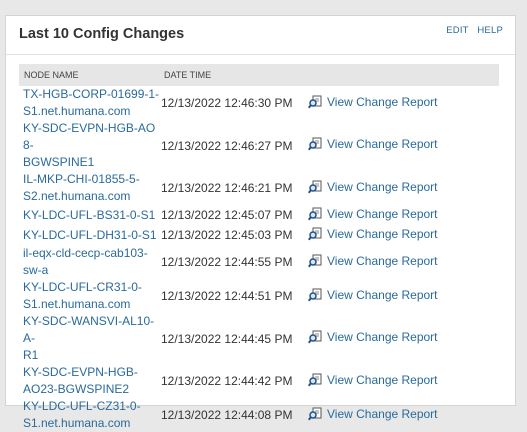  What do you see at coordinates (89, 329) in the screenshot?
I see `node-name-line1: KY-SDC-WANSVI-AL10-A-` at bounding box center [89, 329].